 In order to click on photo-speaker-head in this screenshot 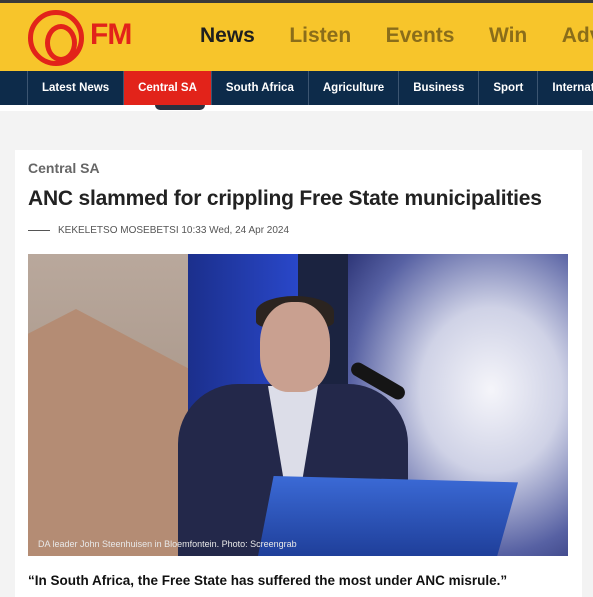, I will do `click(295, 347)`.